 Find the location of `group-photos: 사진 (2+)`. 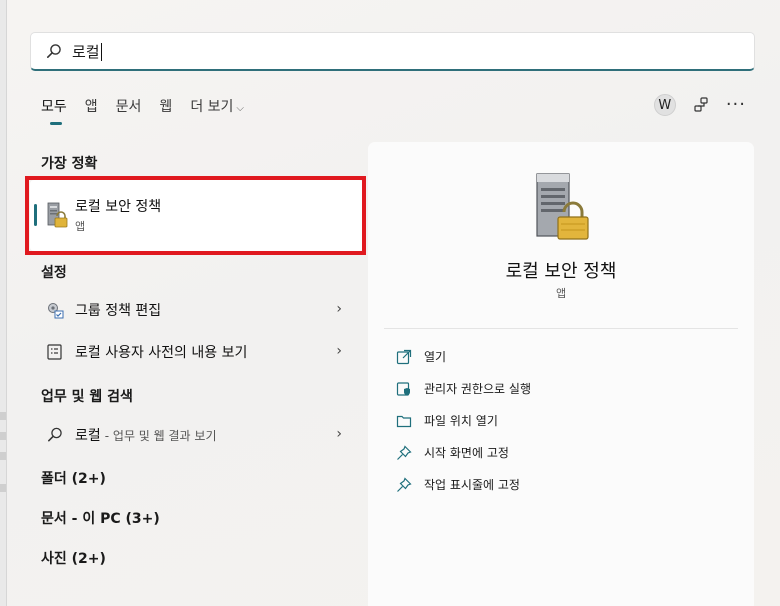

group-photos: 사진 (2+) is located at coordinates (73, 558).